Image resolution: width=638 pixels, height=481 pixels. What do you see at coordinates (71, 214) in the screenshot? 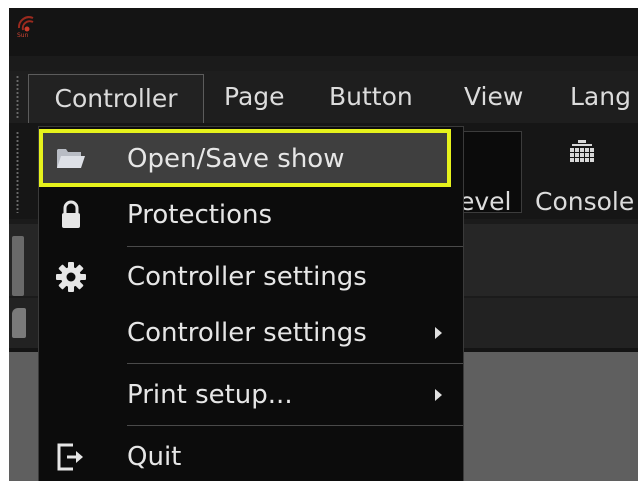
I see `lock-icon` at bounding box center [71, 214].